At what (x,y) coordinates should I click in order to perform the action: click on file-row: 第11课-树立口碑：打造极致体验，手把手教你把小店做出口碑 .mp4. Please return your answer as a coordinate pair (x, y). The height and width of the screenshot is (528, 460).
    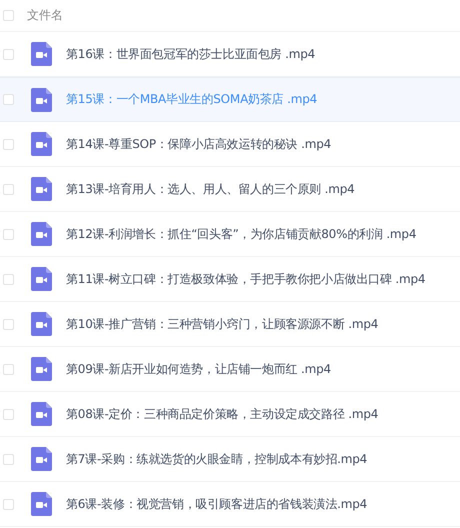
    Looking at the image, I should click on (230, 279).